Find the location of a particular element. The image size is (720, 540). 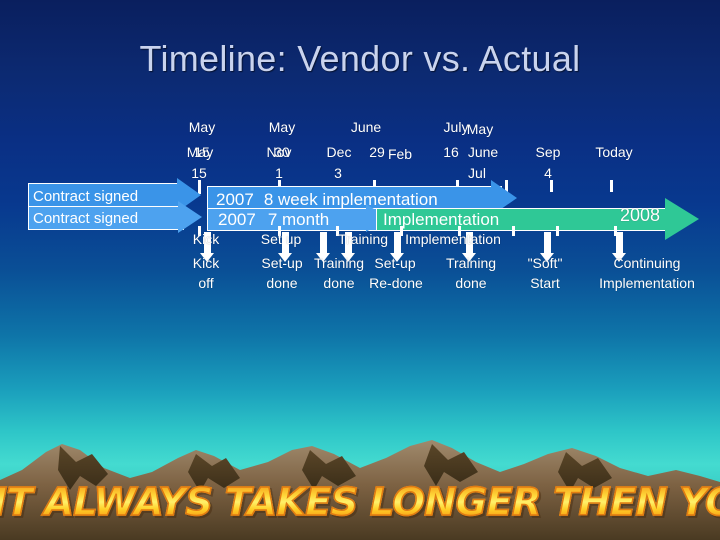

actual-milestone-4-line2: done is located at coordinates (471, 283).